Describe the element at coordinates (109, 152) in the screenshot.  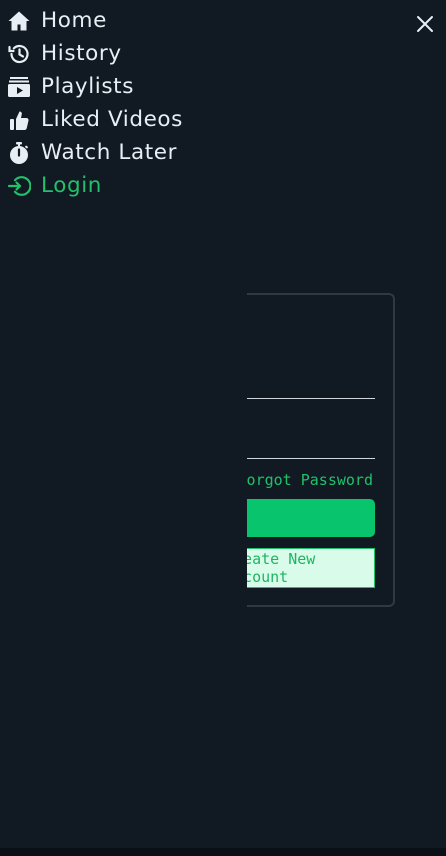
I see `nav-item-label: Watch Later` at that location.